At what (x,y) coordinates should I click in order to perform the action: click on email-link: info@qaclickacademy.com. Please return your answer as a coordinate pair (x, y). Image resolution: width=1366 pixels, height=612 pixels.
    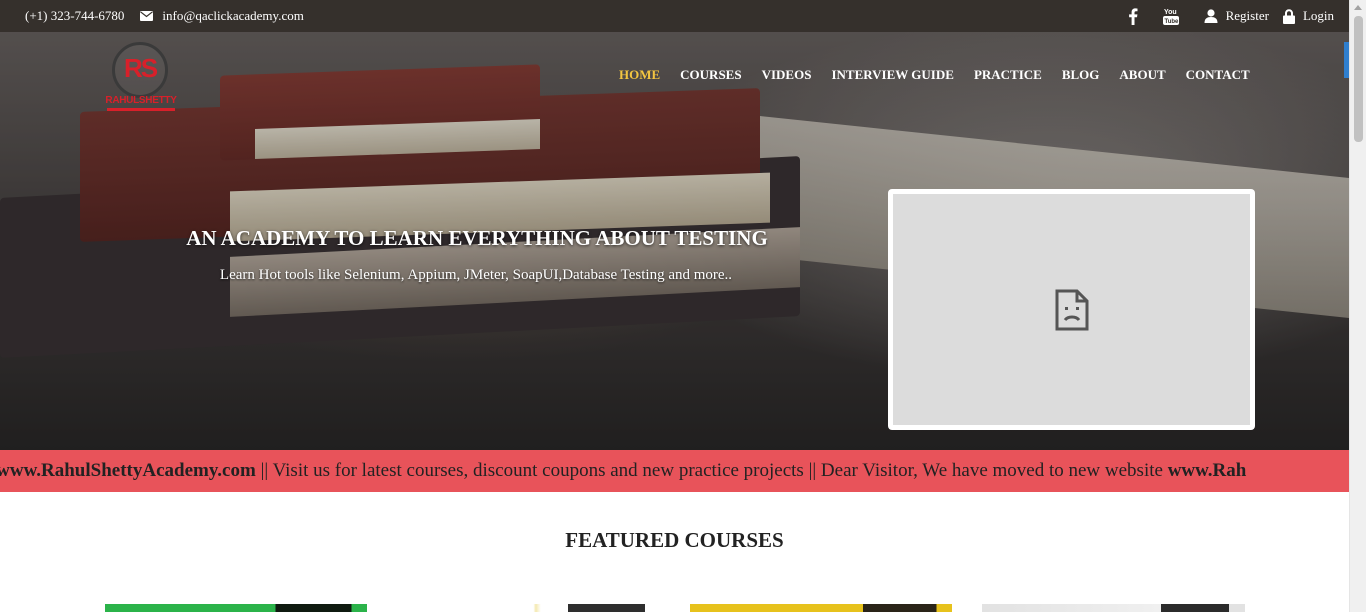
    Looking at the image, I should click on (222, 16).